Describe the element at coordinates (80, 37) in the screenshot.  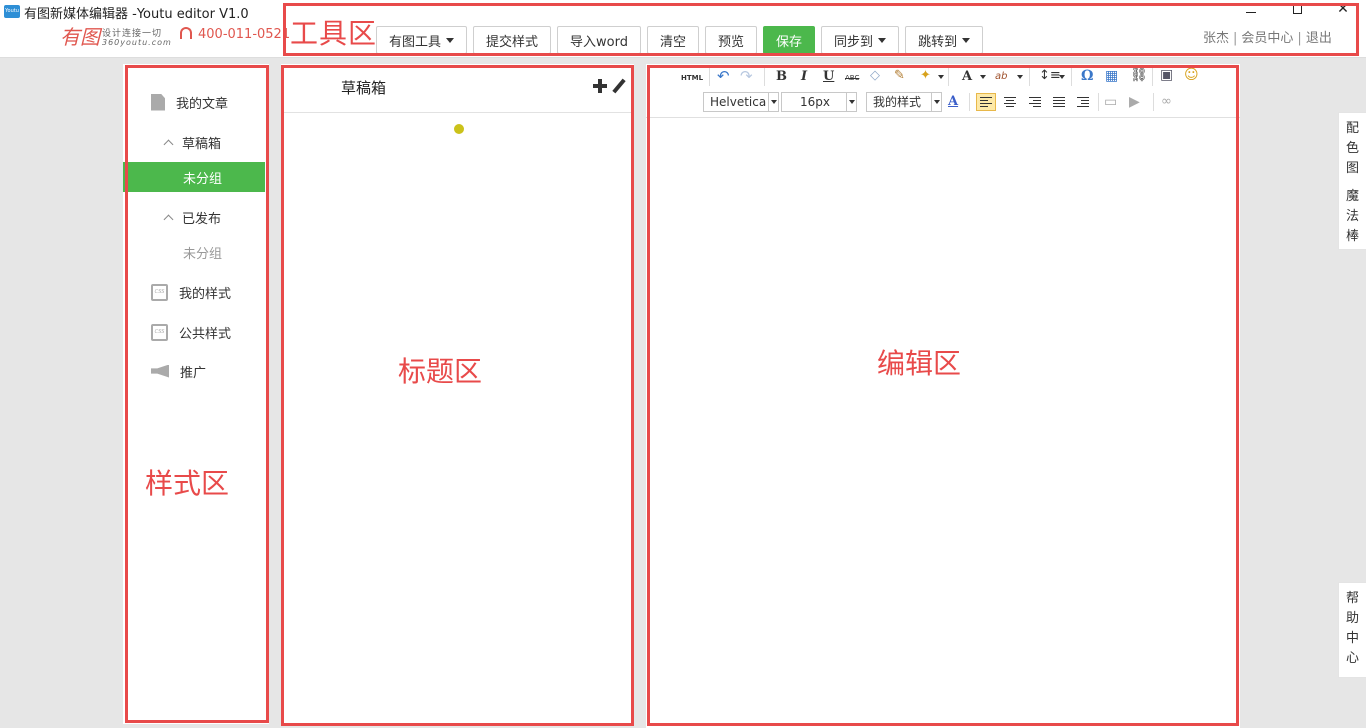
I see `logo-text: 有图` at that location.